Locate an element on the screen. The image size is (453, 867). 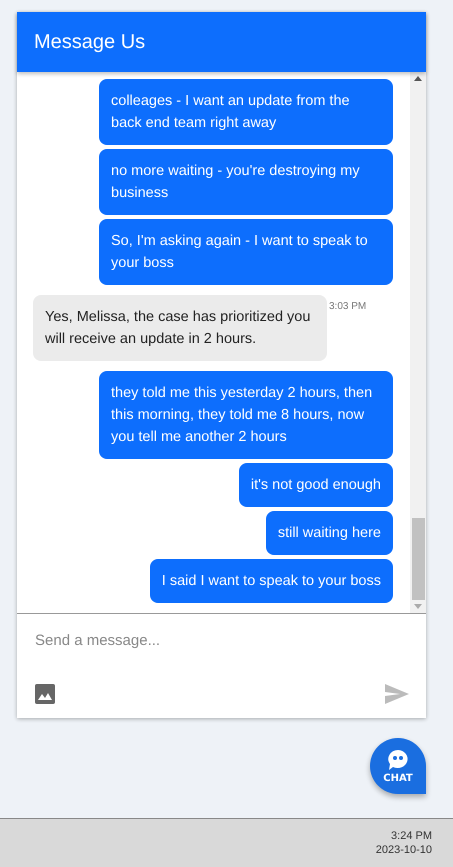
user-message: colleages - I want an update from the back end team right away is located at coordinates (246, 112).